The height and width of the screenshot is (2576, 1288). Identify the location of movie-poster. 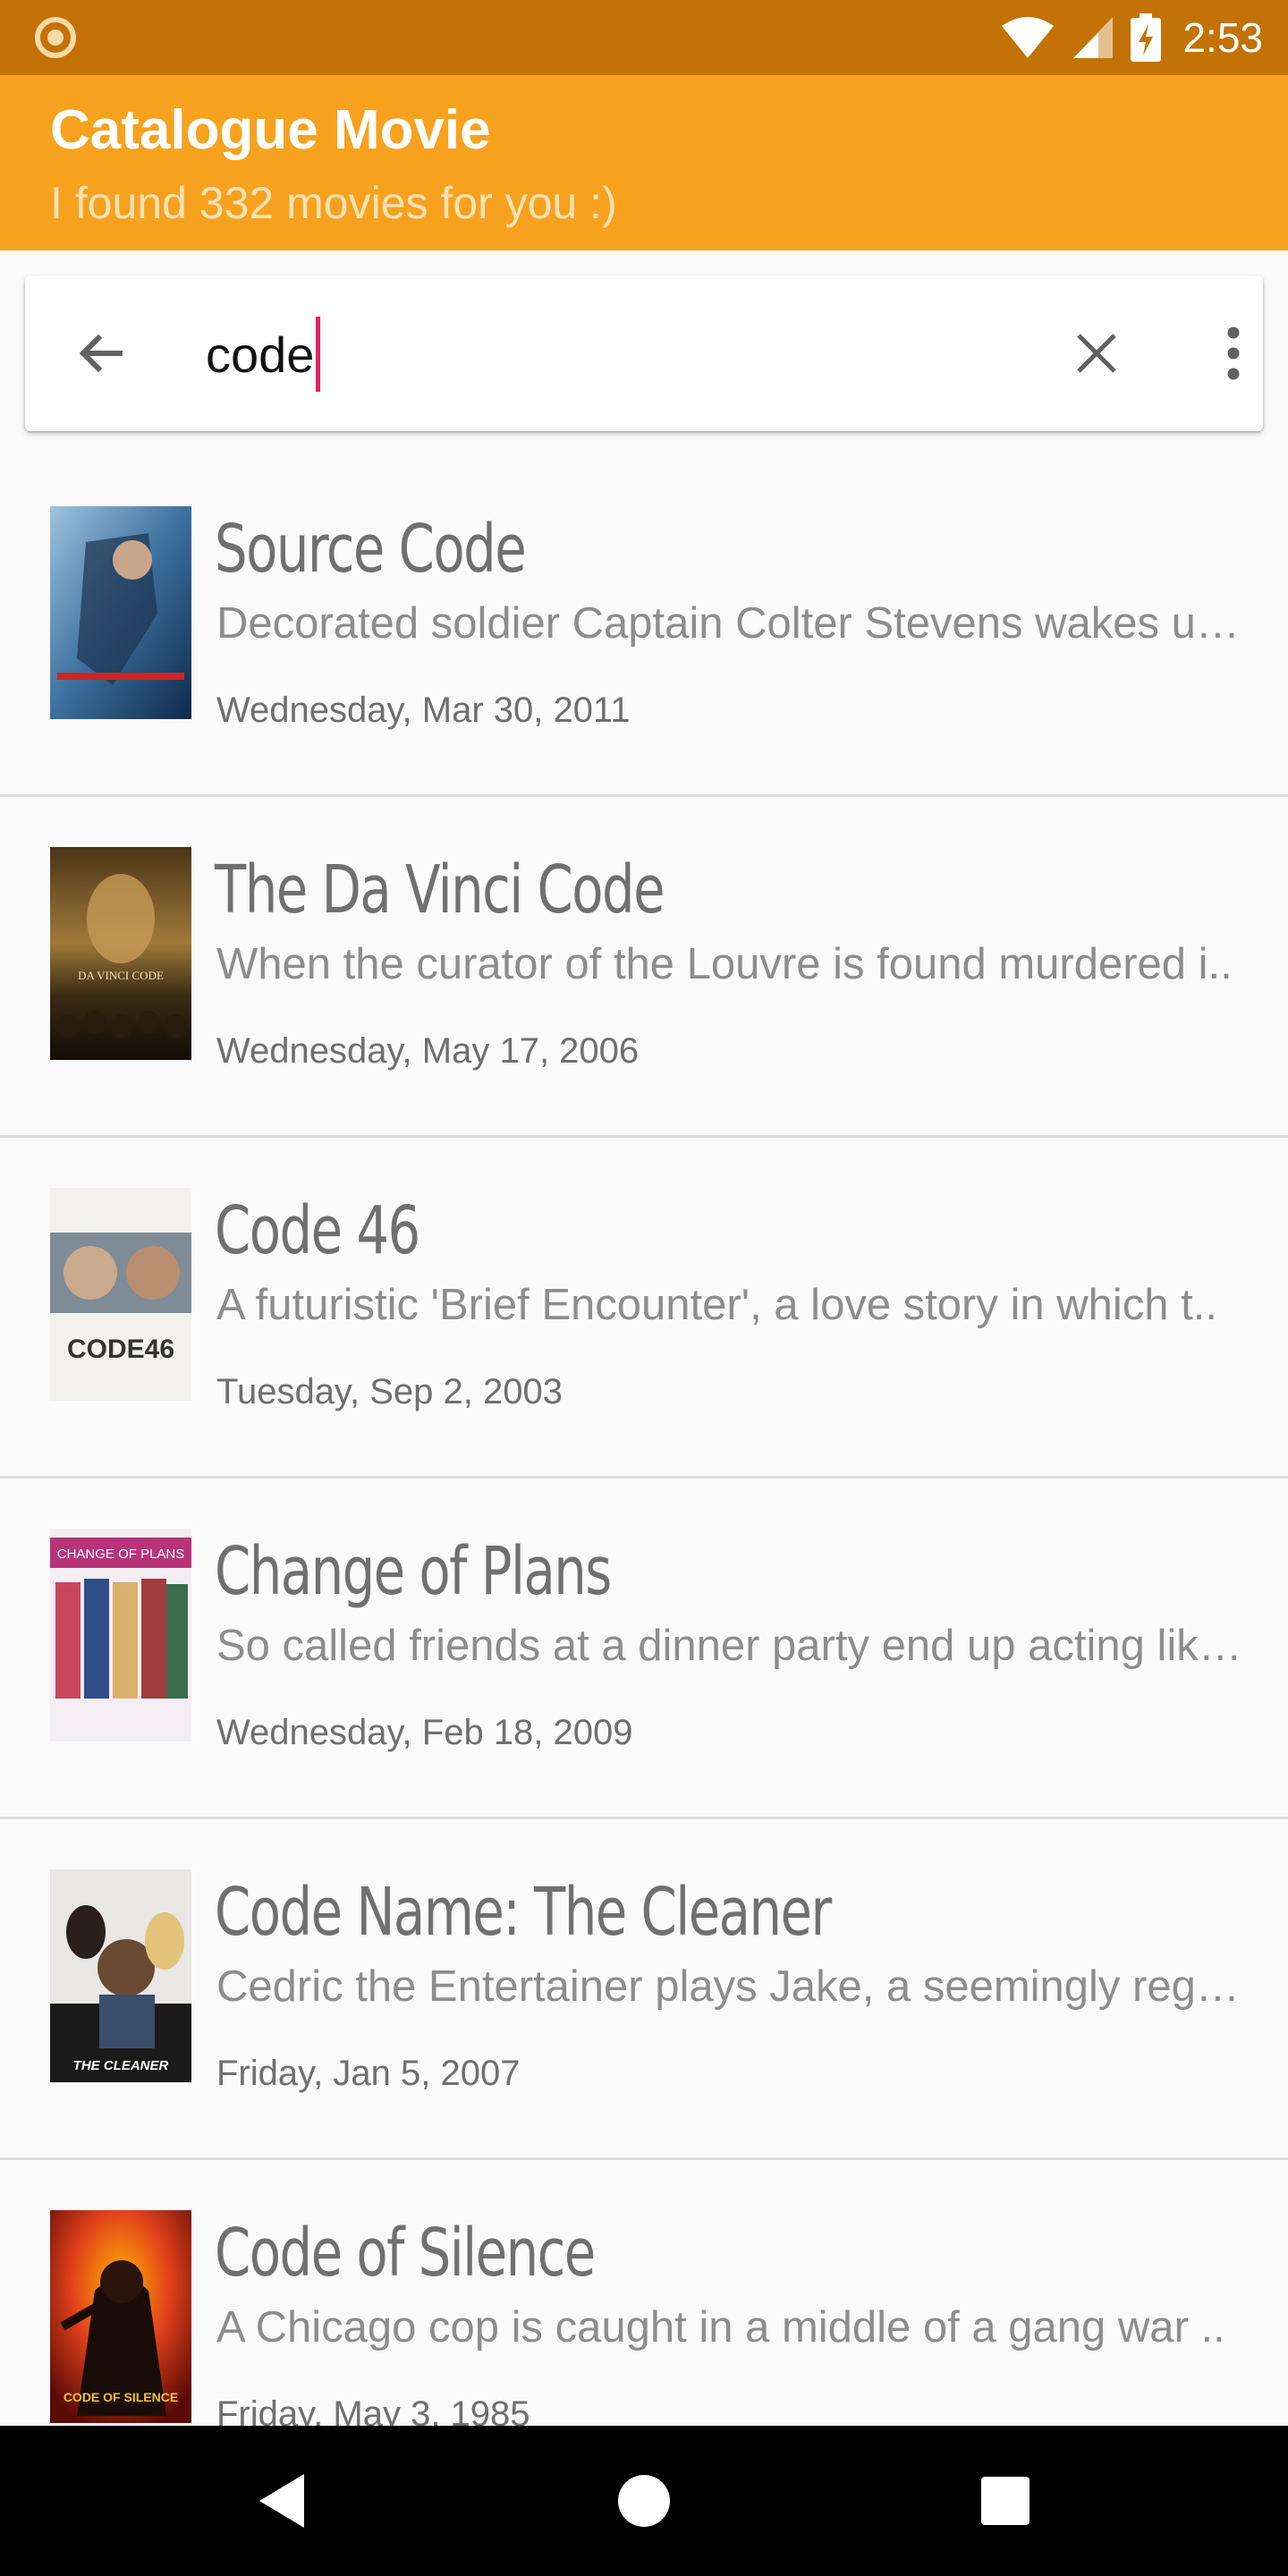
(120, 612).